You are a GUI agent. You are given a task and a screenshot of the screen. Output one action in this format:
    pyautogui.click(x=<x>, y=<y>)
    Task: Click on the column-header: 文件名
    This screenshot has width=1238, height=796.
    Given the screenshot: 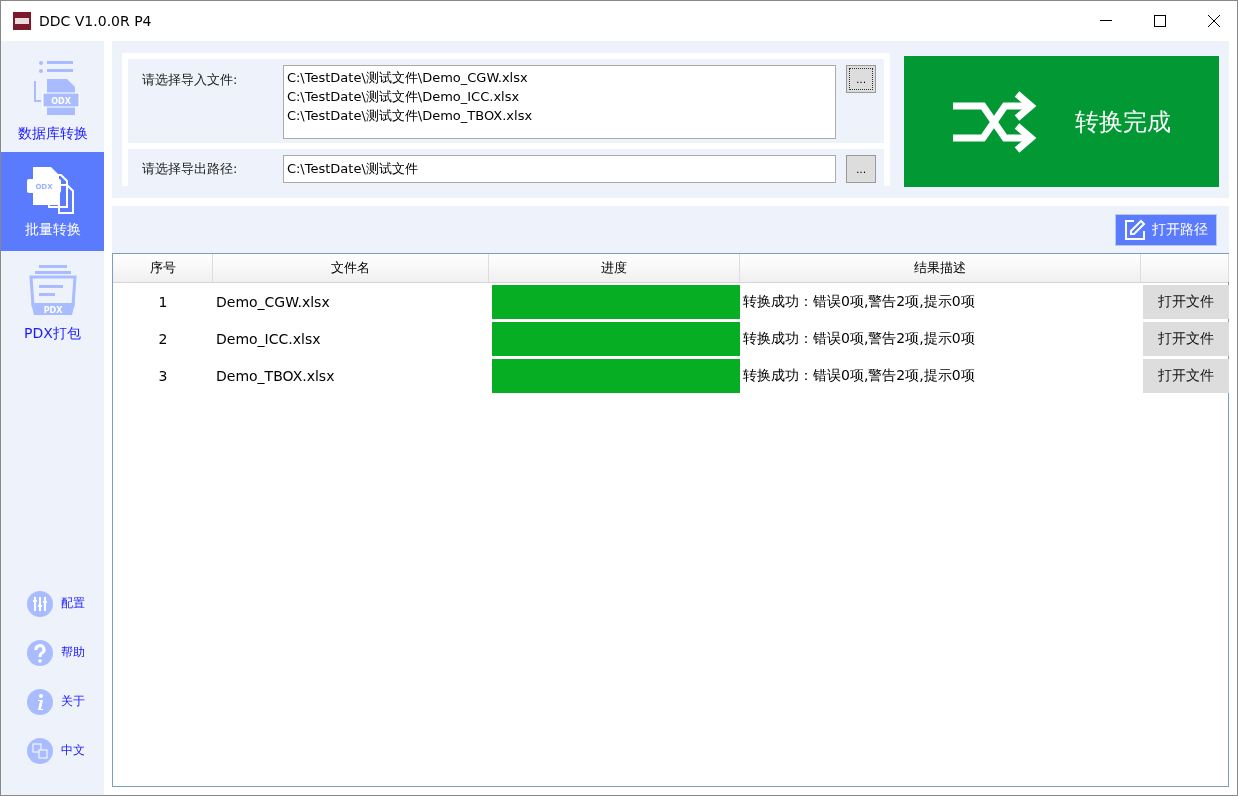 What is the action you would take?
    pyautogui.click(x=351, y=268)
    